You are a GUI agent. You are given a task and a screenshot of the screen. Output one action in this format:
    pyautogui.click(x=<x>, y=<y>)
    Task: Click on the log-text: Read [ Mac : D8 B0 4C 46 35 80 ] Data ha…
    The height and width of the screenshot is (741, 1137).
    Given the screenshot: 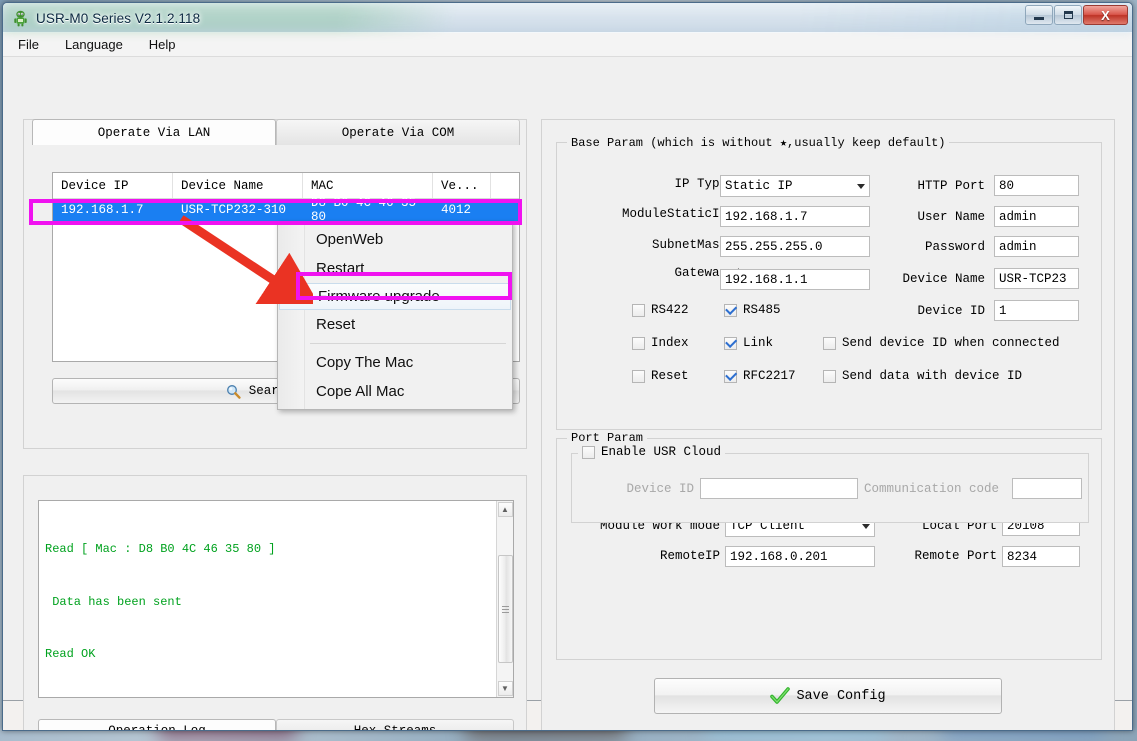 What is the action you would take?
    pyautogui.click(x=267, y=599)
    